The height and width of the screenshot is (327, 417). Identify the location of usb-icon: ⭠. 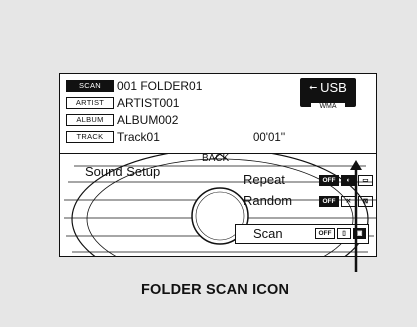
(313, 87).